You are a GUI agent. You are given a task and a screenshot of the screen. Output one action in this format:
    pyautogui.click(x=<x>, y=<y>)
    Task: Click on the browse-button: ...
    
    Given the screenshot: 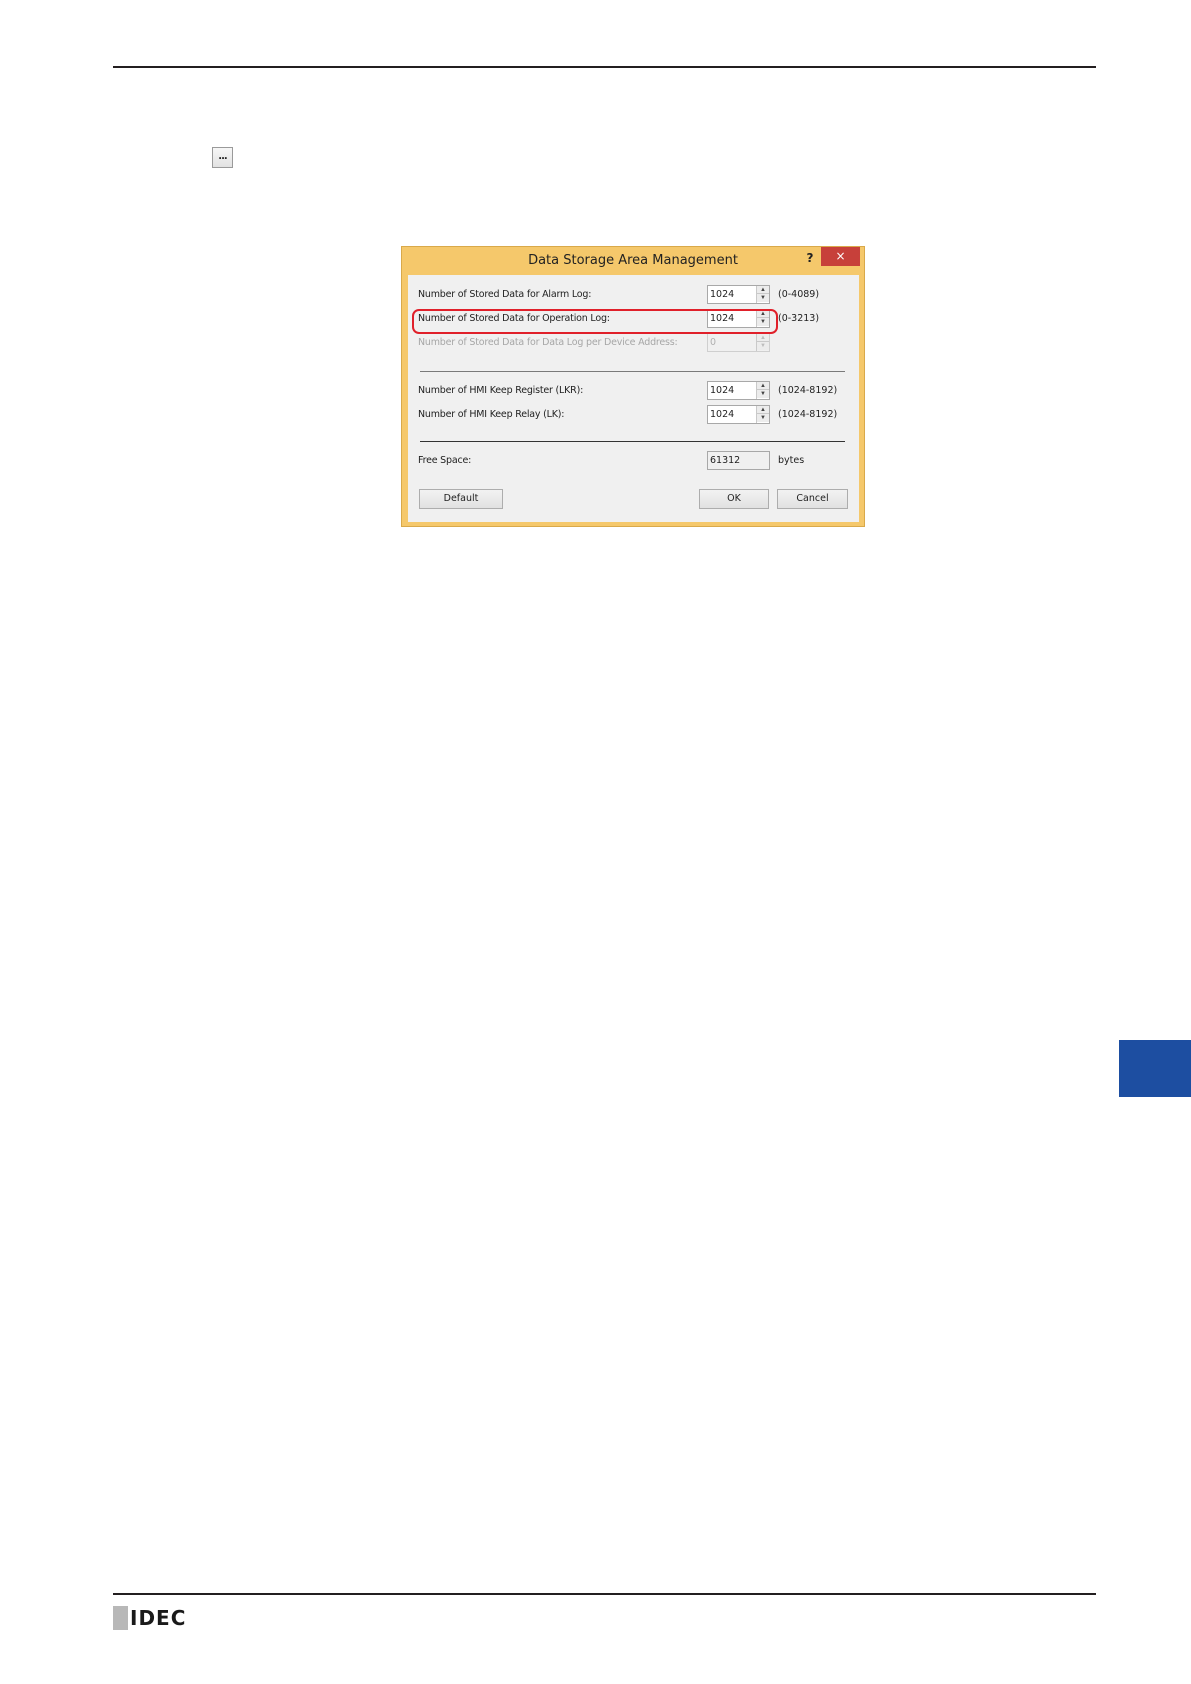 What is the action you would take?
    pyautogui.click(x=222, y=157)
    